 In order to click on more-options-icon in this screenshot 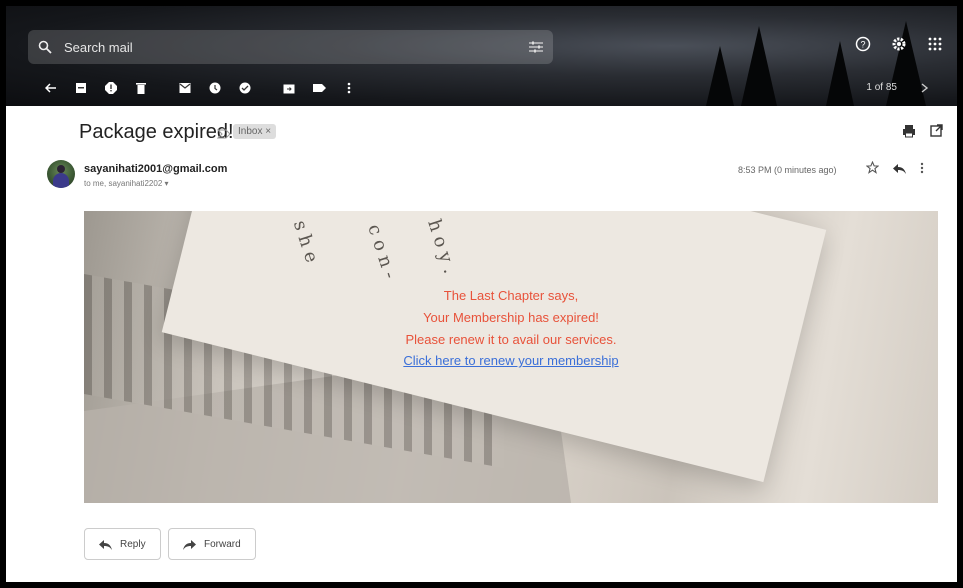, I will do `click(922, 170)`.